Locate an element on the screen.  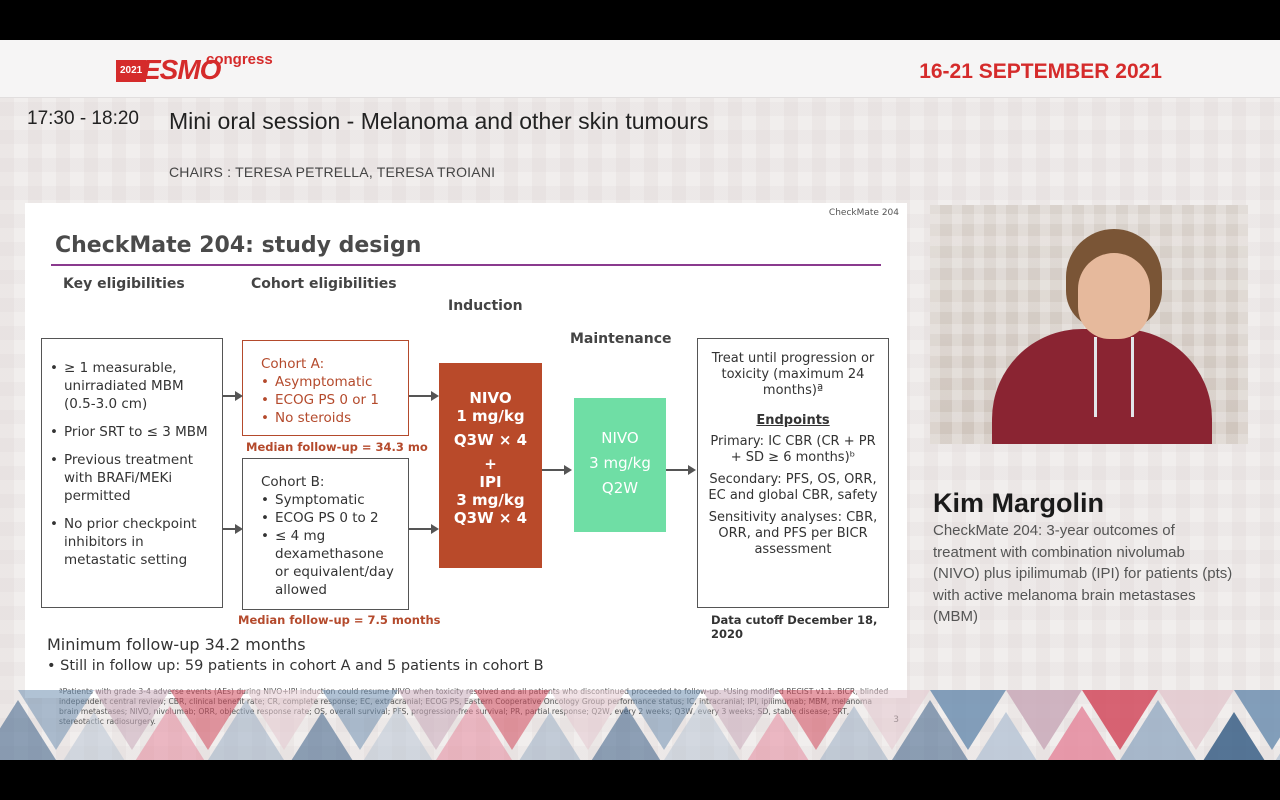
cohort-b-item: ECOG PS 0 to 2 is located at coordinates (330, 518).